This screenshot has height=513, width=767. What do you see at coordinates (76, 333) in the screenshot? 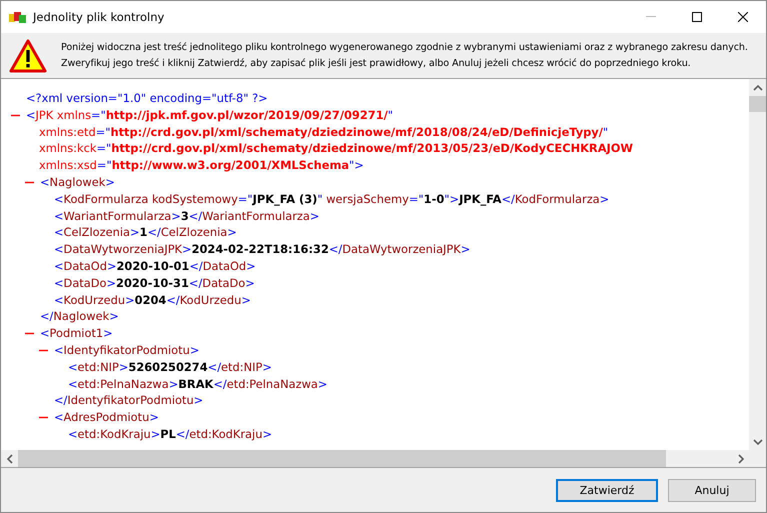
I see `code-line: <Podmiot1>` at bounding box center [76, 333].